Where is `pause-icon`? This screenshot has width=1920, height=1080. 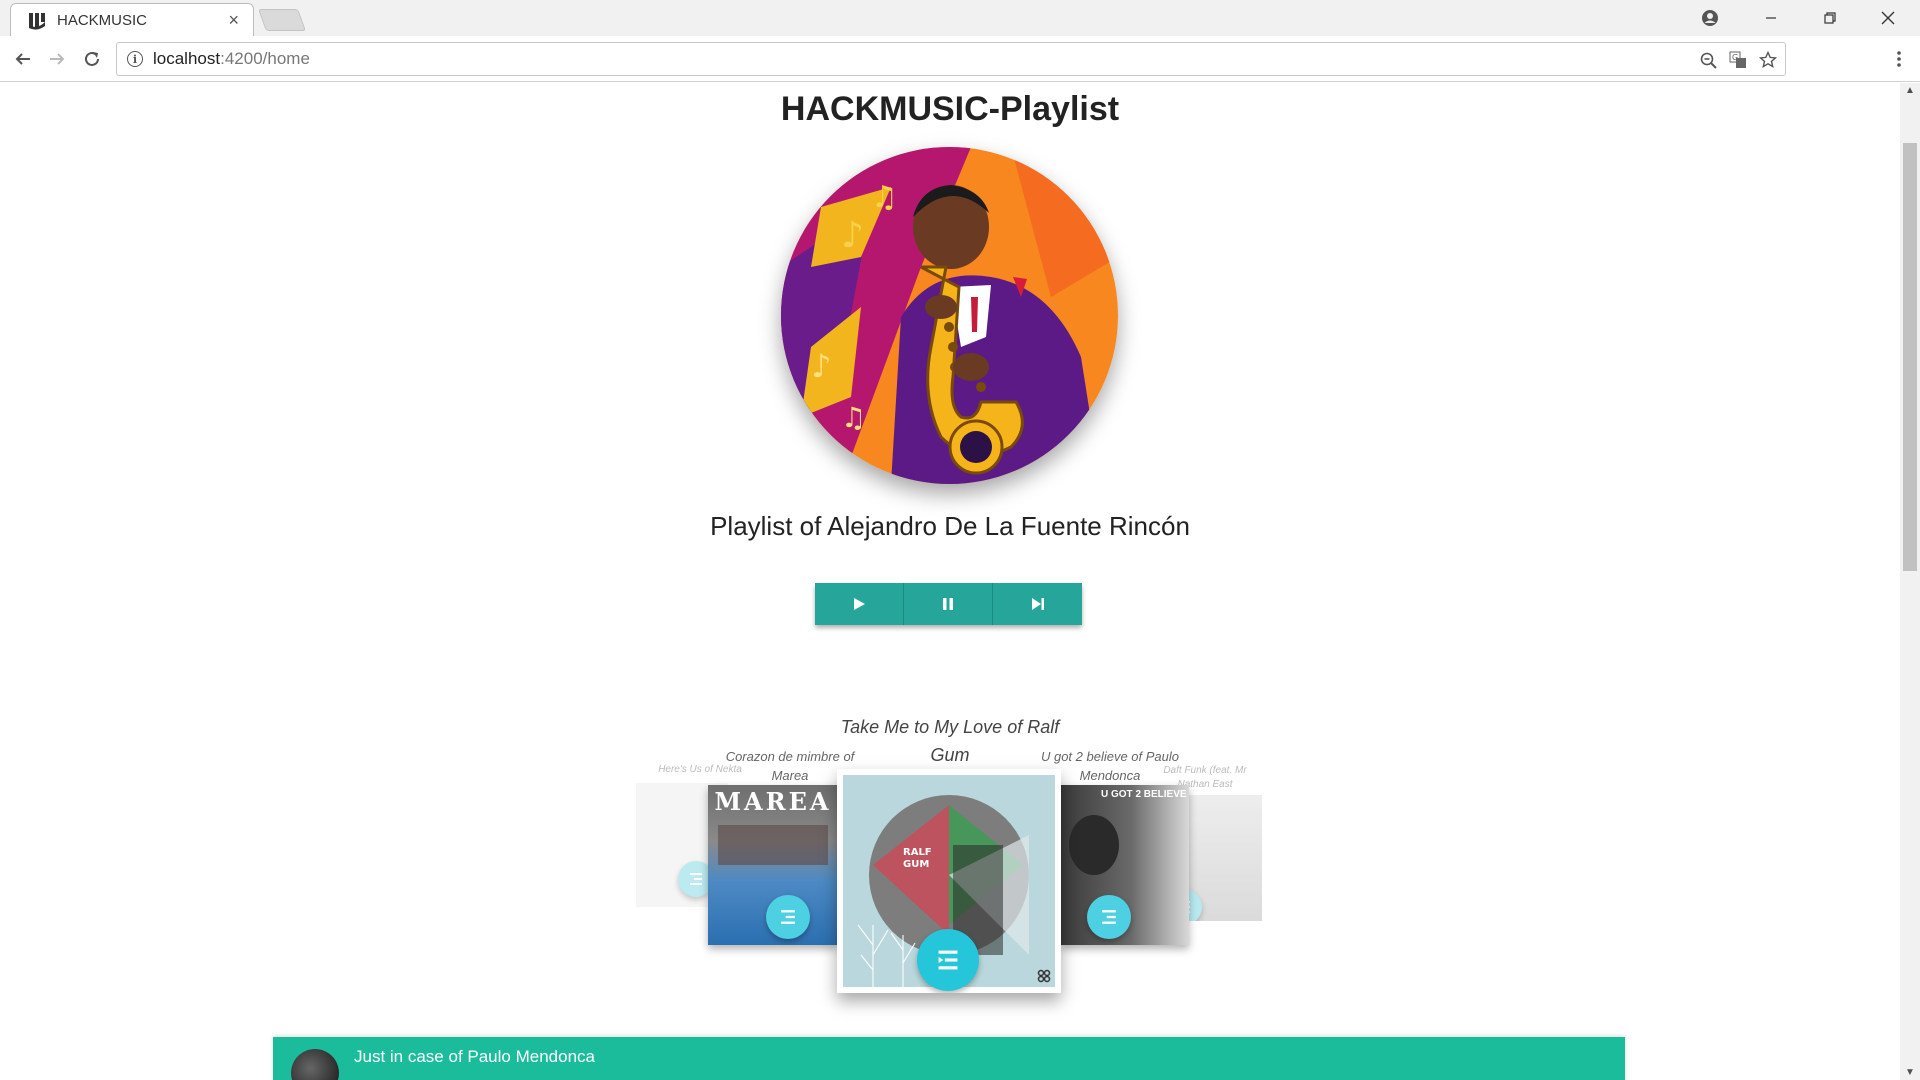 pause-icon is located at coordinates (948, 604).